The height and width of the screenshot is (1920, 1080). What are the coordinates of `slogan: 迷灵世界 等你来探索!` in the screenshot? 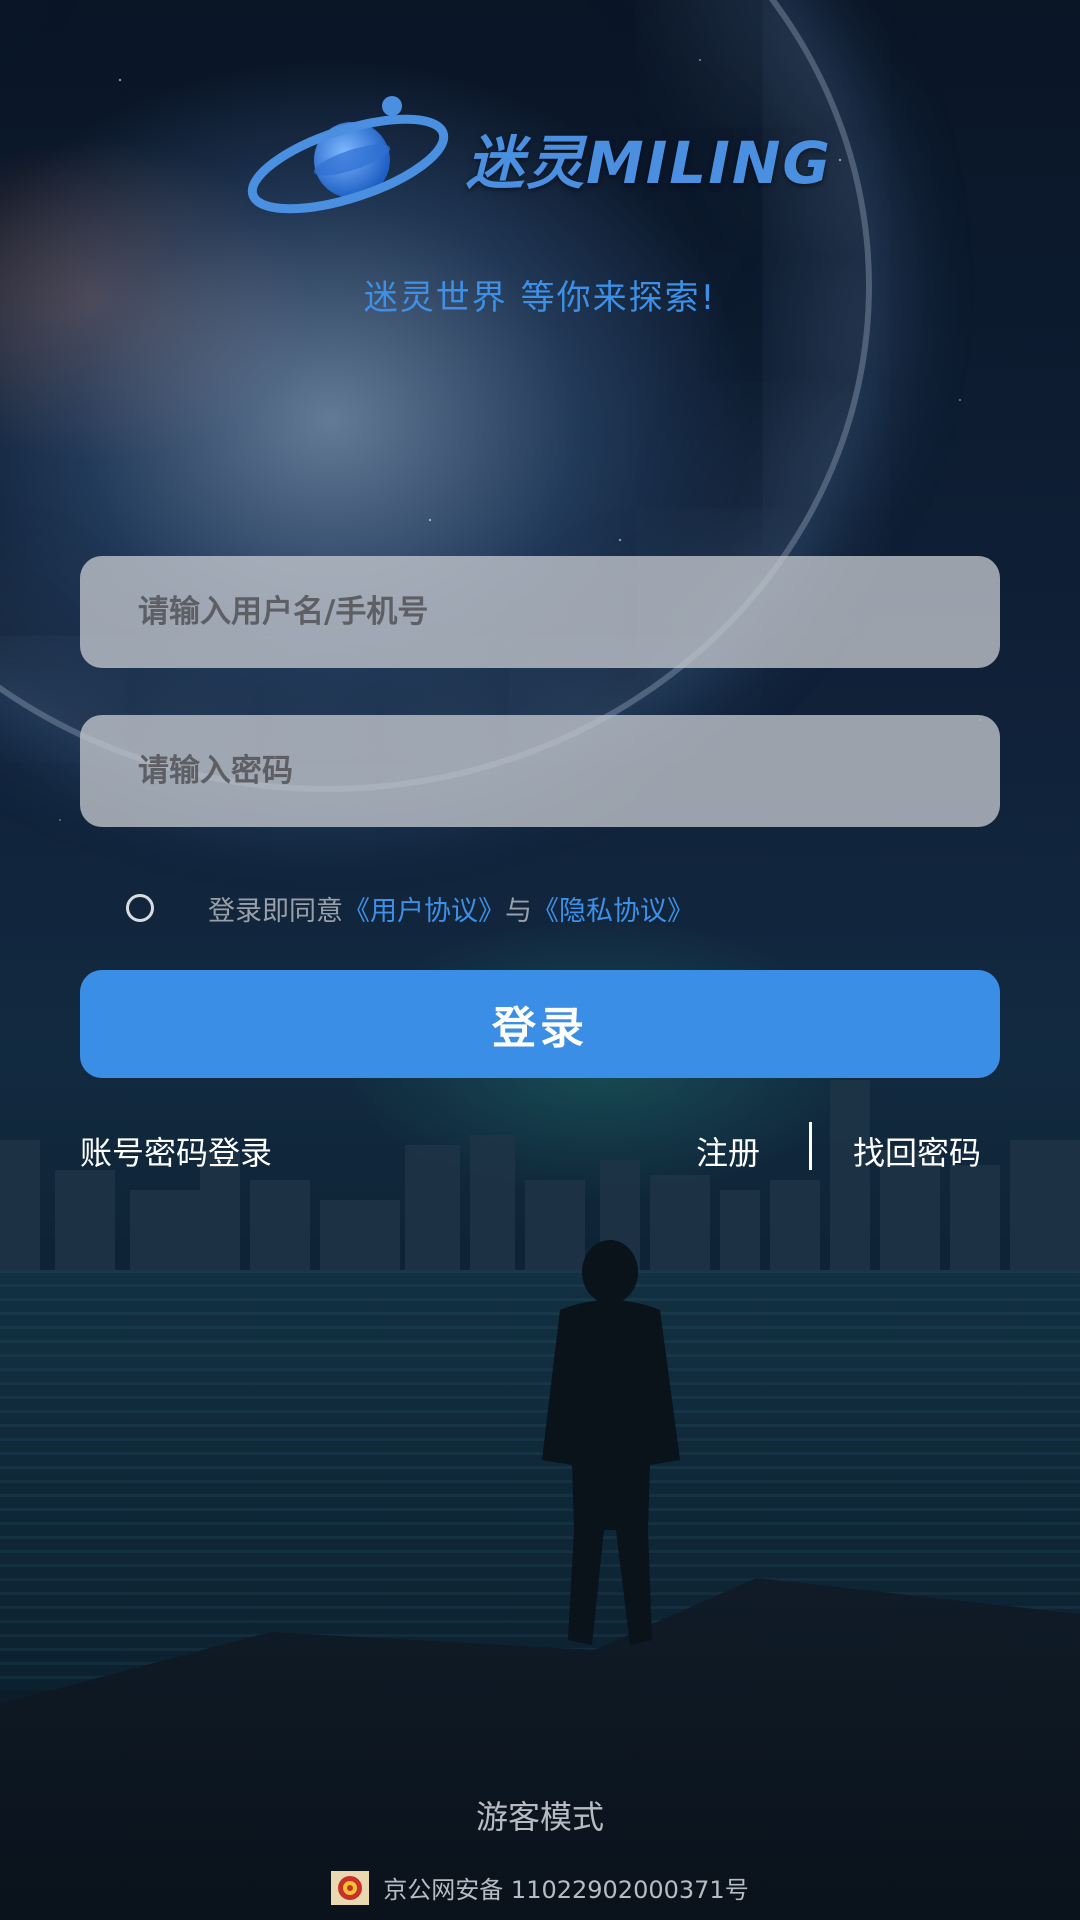 It's located at (540, 298).